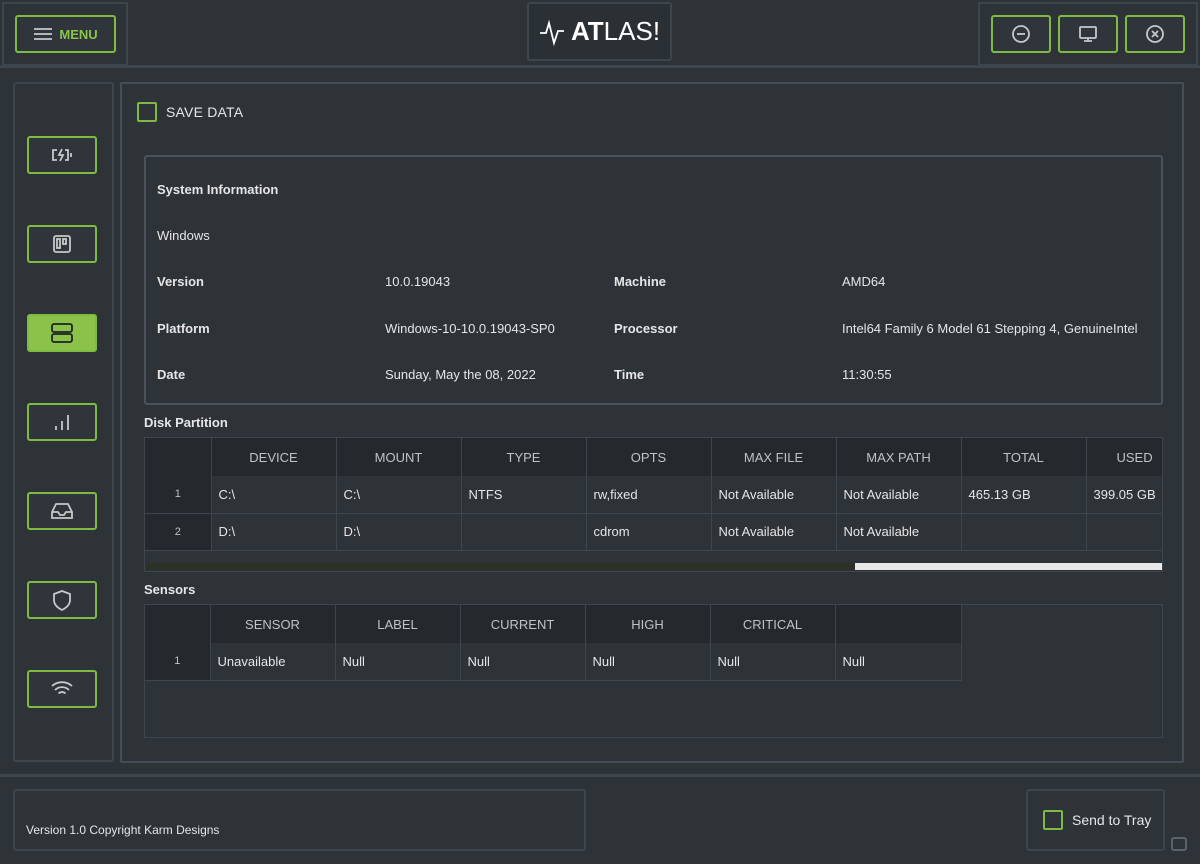 This screenshot has height=864, width=1200. I want to click on maximize-button, so click(1088, 34).